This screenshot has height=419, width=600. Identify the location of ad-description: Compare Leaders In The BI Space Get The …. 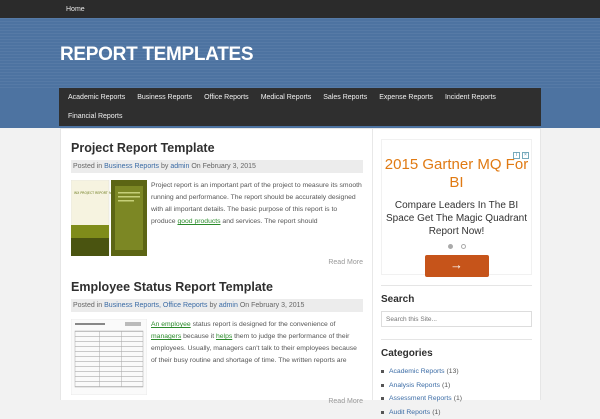
(456, 218).